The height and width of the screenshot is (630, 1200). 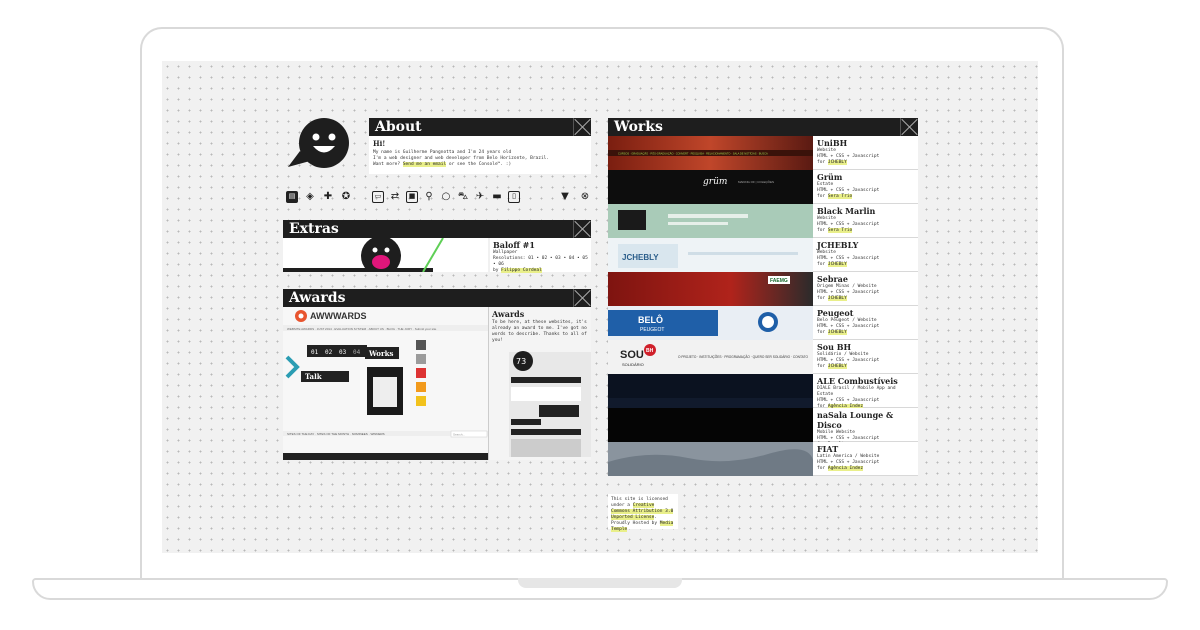 What do you see at coordinates (357, 352) in the screenshot?
I see `date-d: 04` at bounding box center [357, 352].